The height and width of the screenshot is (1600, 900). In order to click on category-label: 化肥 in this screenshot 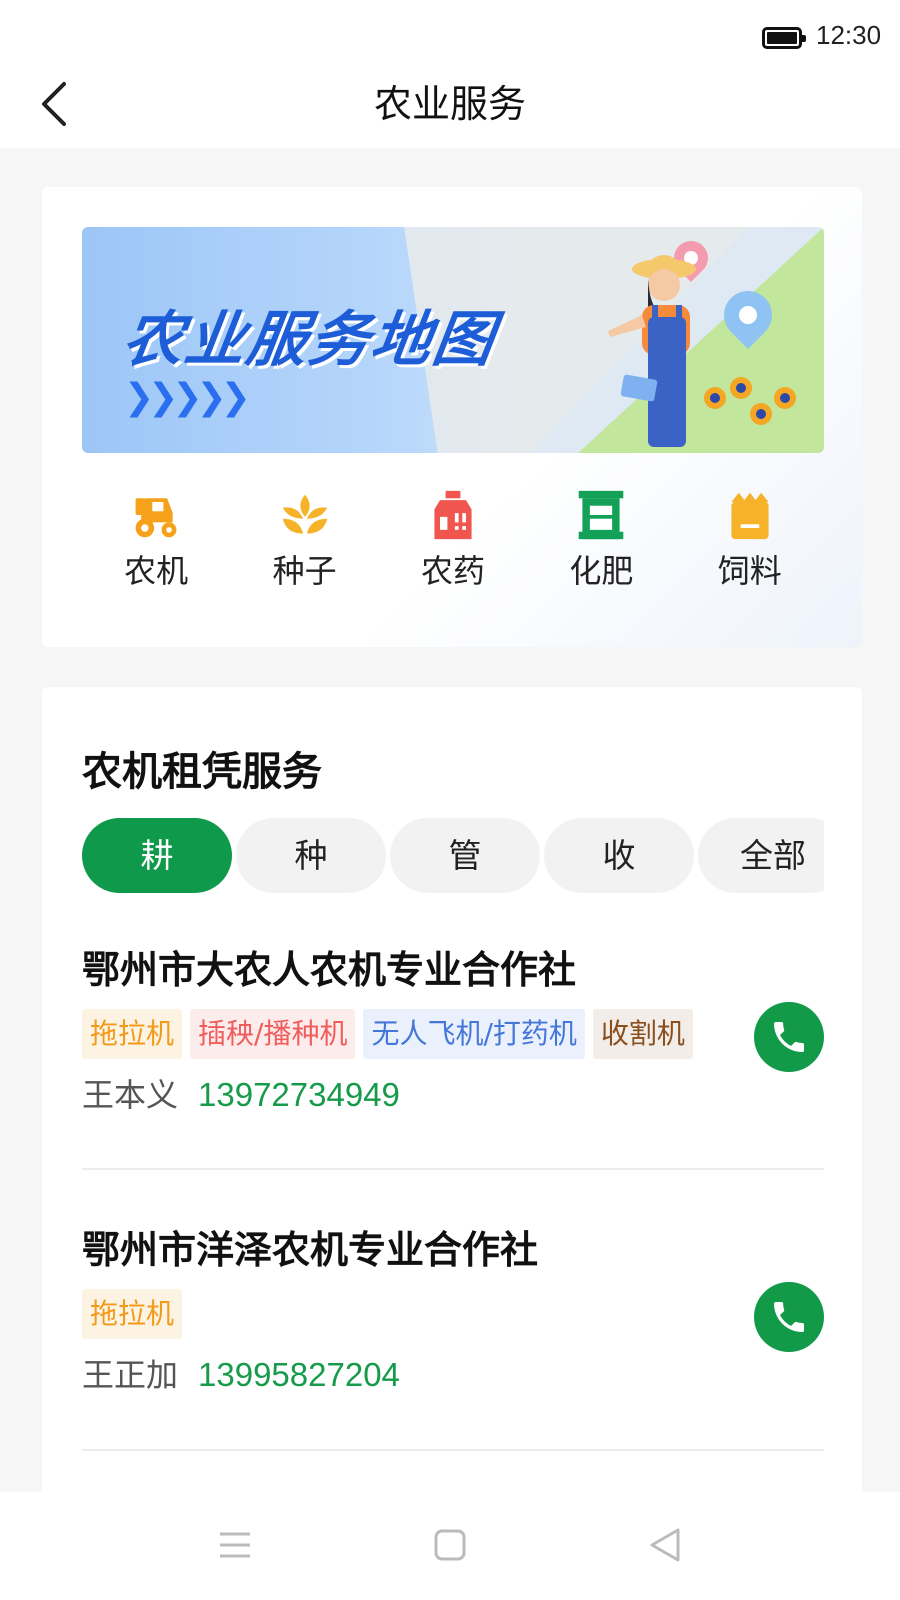, I will do `click(601, 571)`.